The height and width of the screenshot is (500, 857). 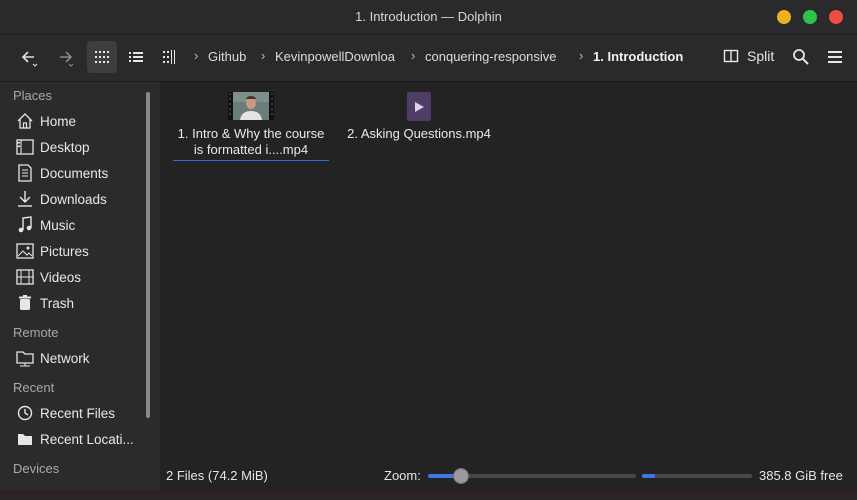 I want to click on sidebar-item-label: Downloads, so click(x=73, y=199).